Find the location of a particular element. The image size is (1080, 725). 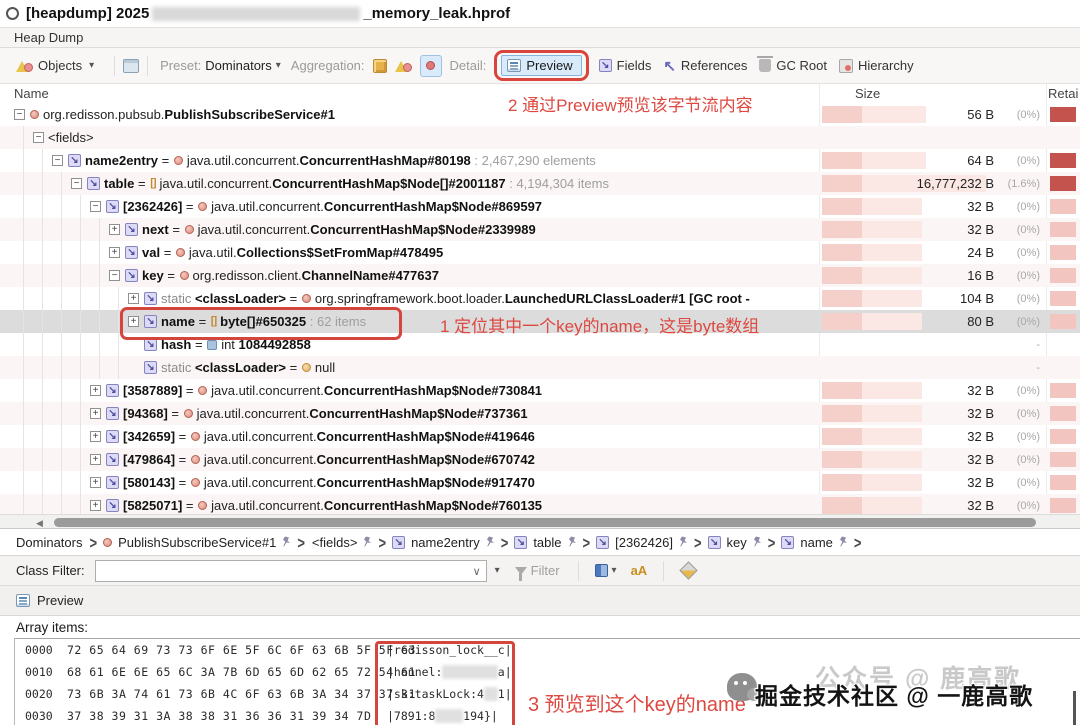

aggregation-instances-button is located at coordinates (430, 65).